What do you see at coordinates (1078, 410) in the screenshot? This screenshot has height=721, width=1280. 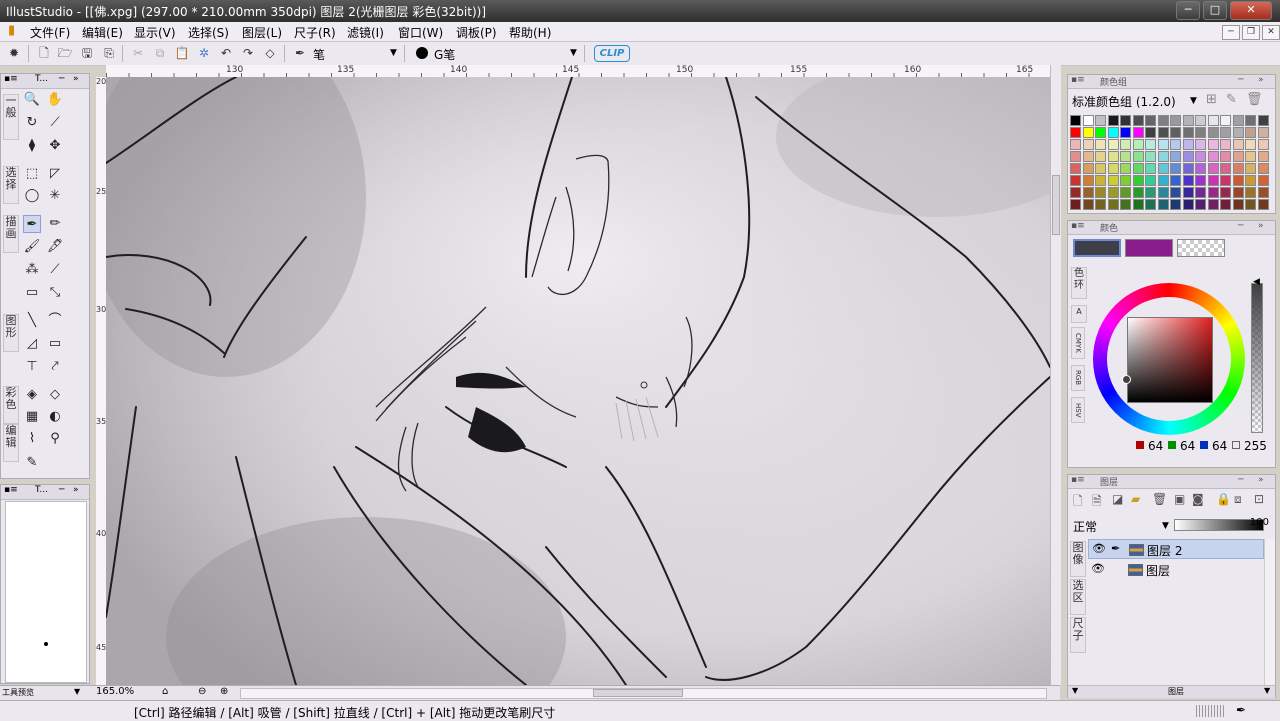 I see `color-tab-hsv: HSV` at bounding box center [1078, 410].